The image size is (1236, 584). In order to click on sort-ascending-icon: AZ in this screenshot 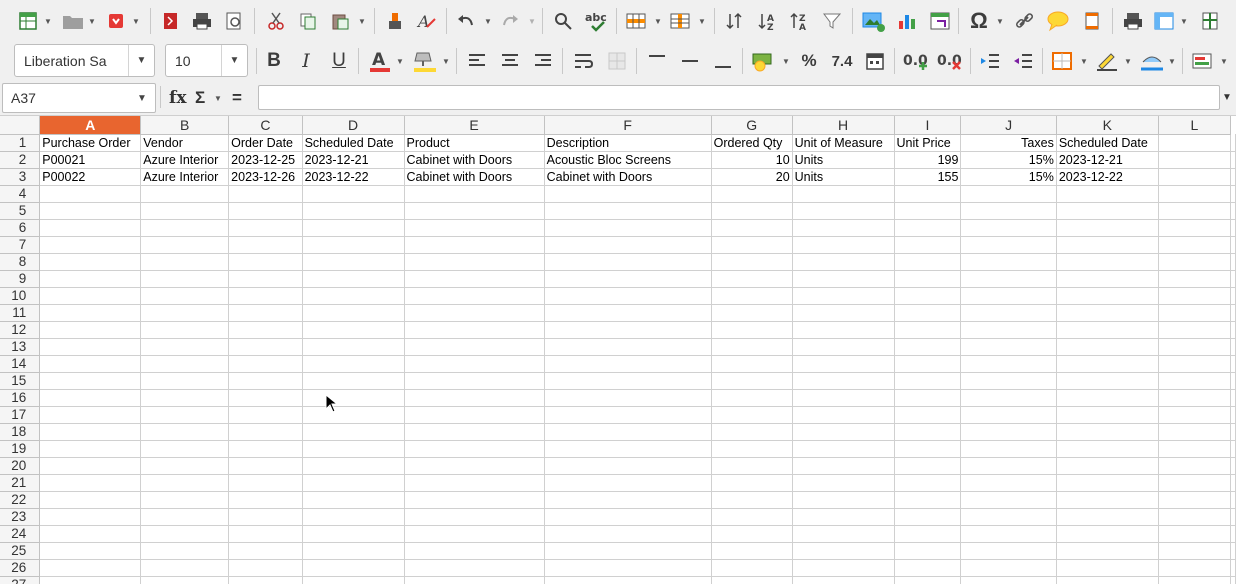, I will do `click(768, 21)`.